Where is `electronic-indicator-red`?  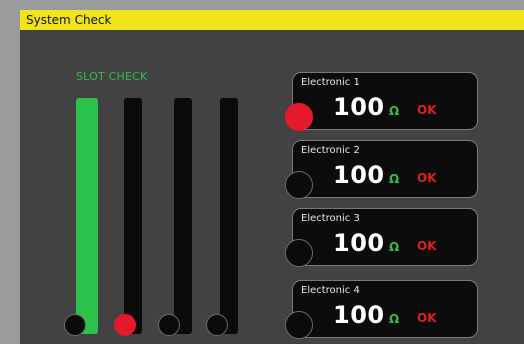
electronic-indicator-red is located at coordinates (299, 117).